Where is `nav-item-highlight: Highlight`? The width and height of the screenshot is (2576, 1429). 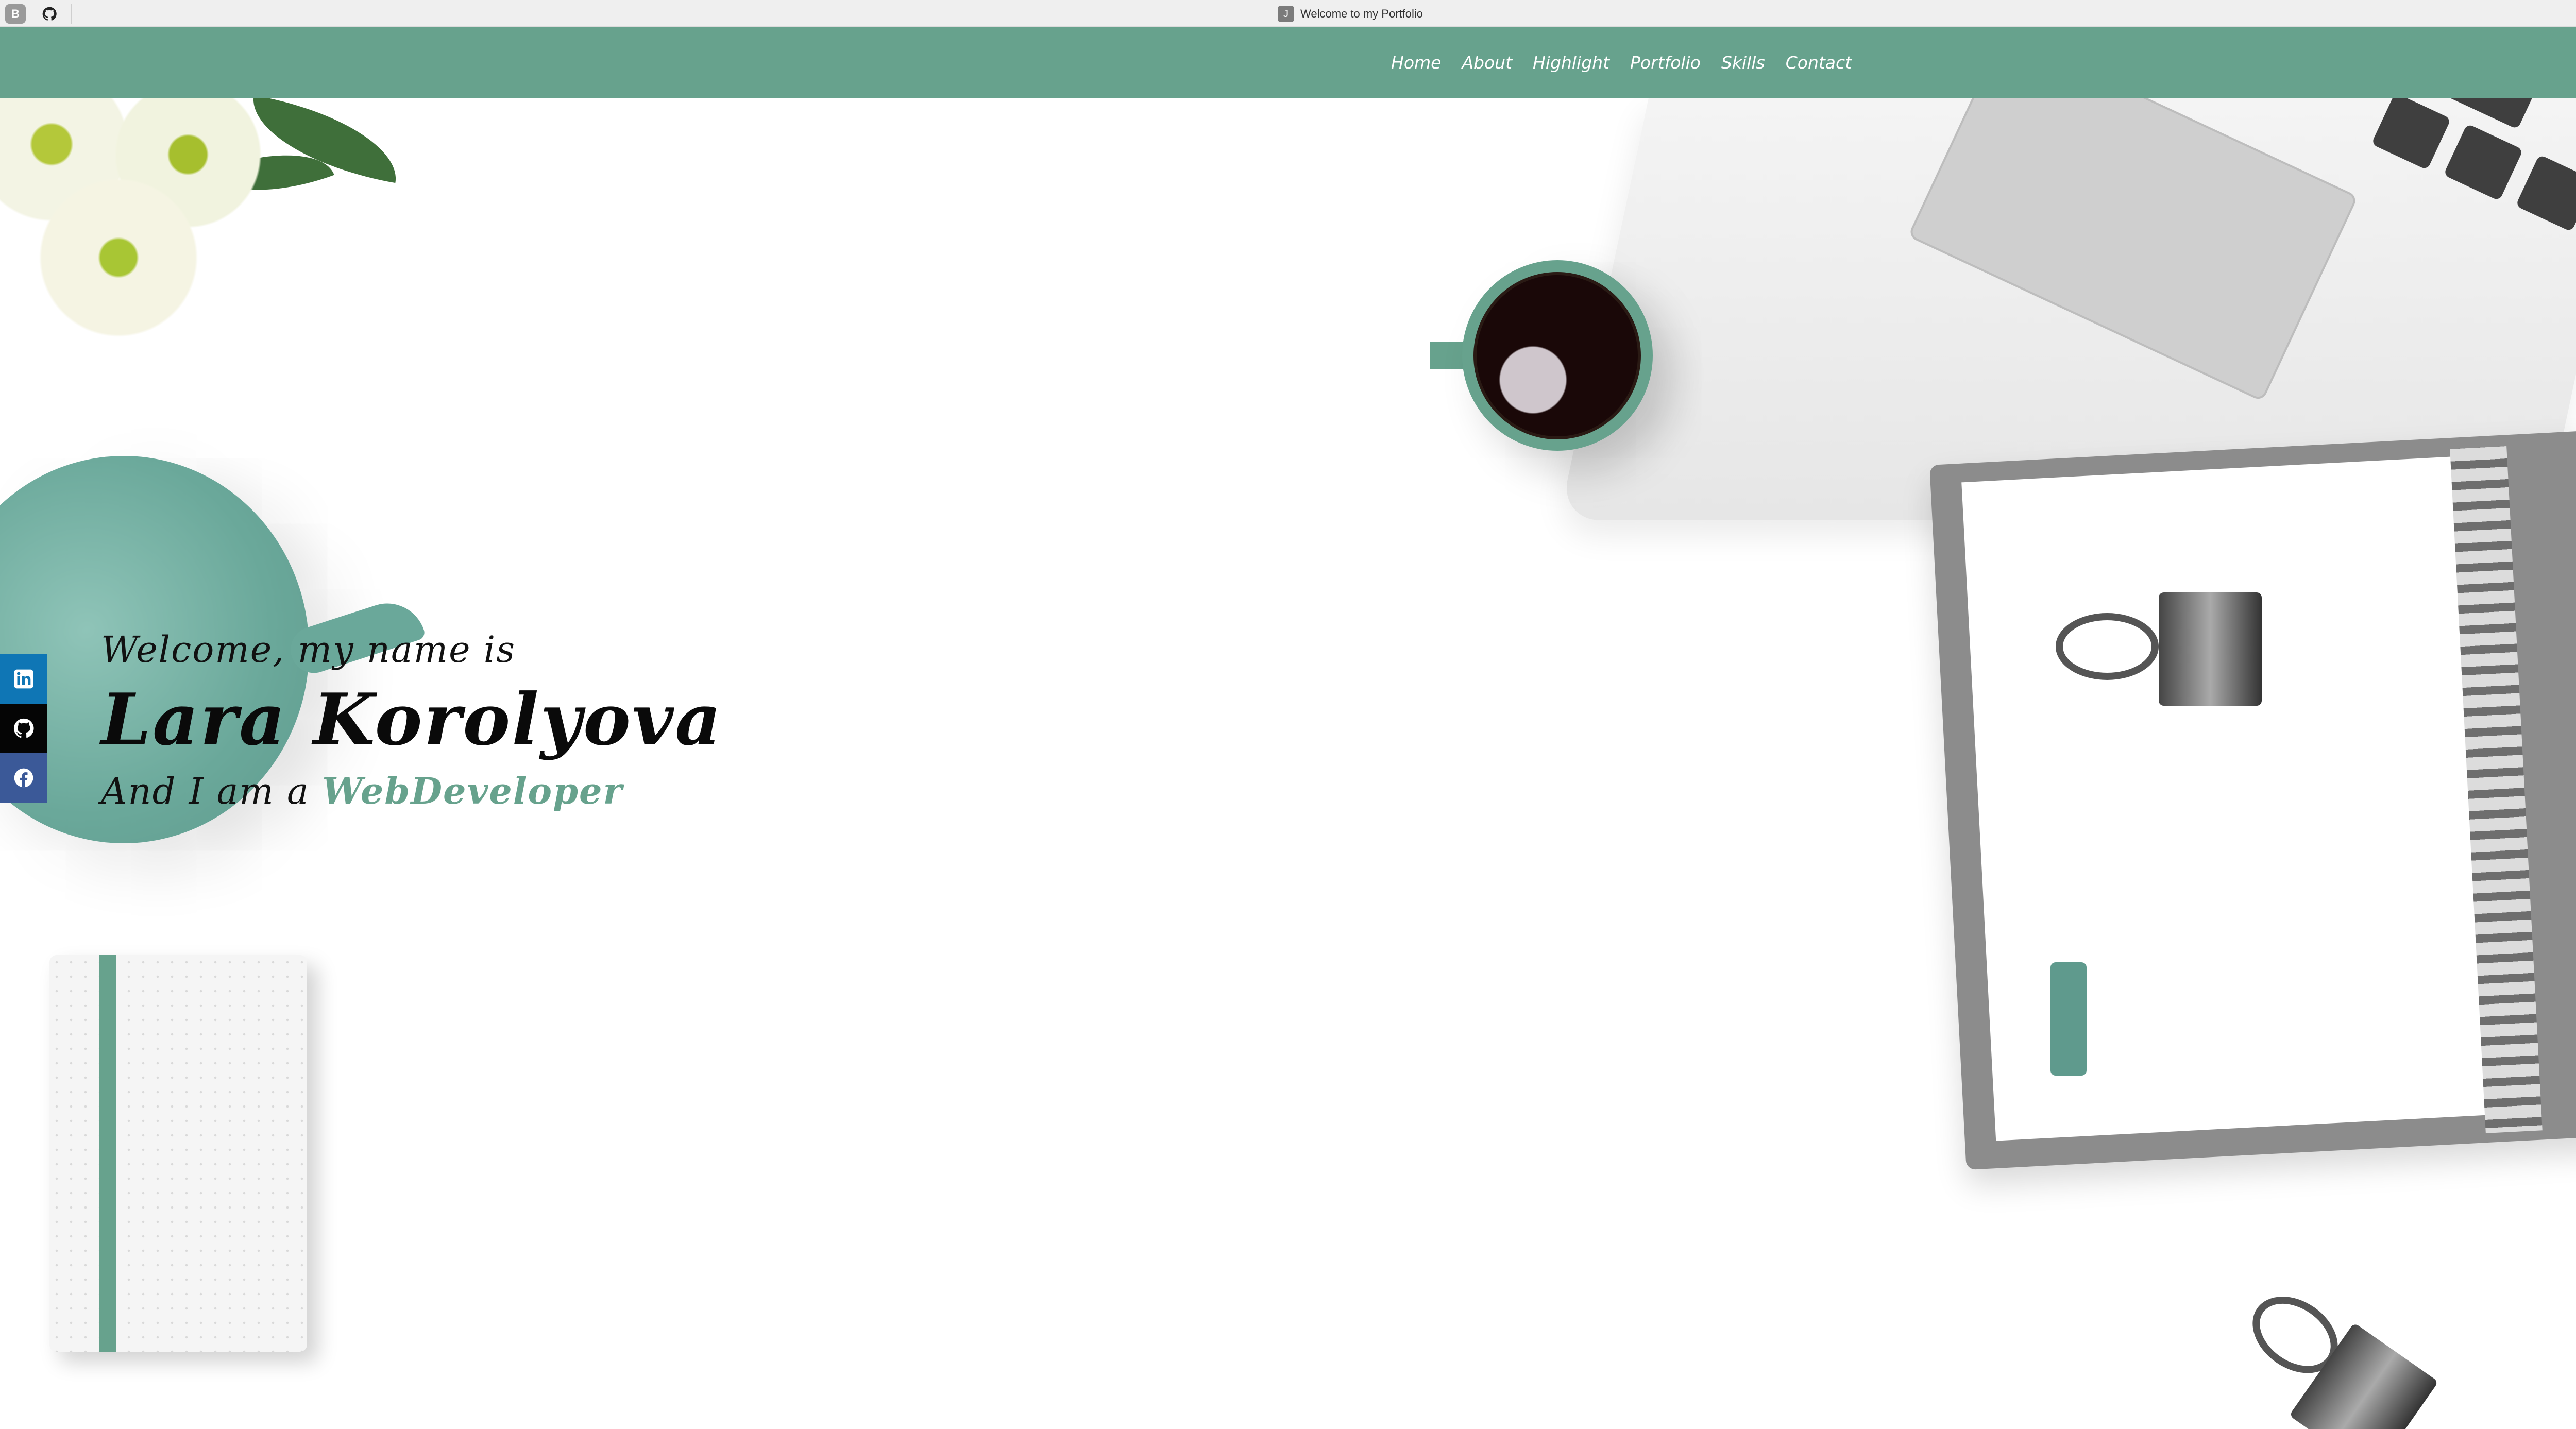
nav-item-highlight: Highlight is located at coordinates (1571, 63).